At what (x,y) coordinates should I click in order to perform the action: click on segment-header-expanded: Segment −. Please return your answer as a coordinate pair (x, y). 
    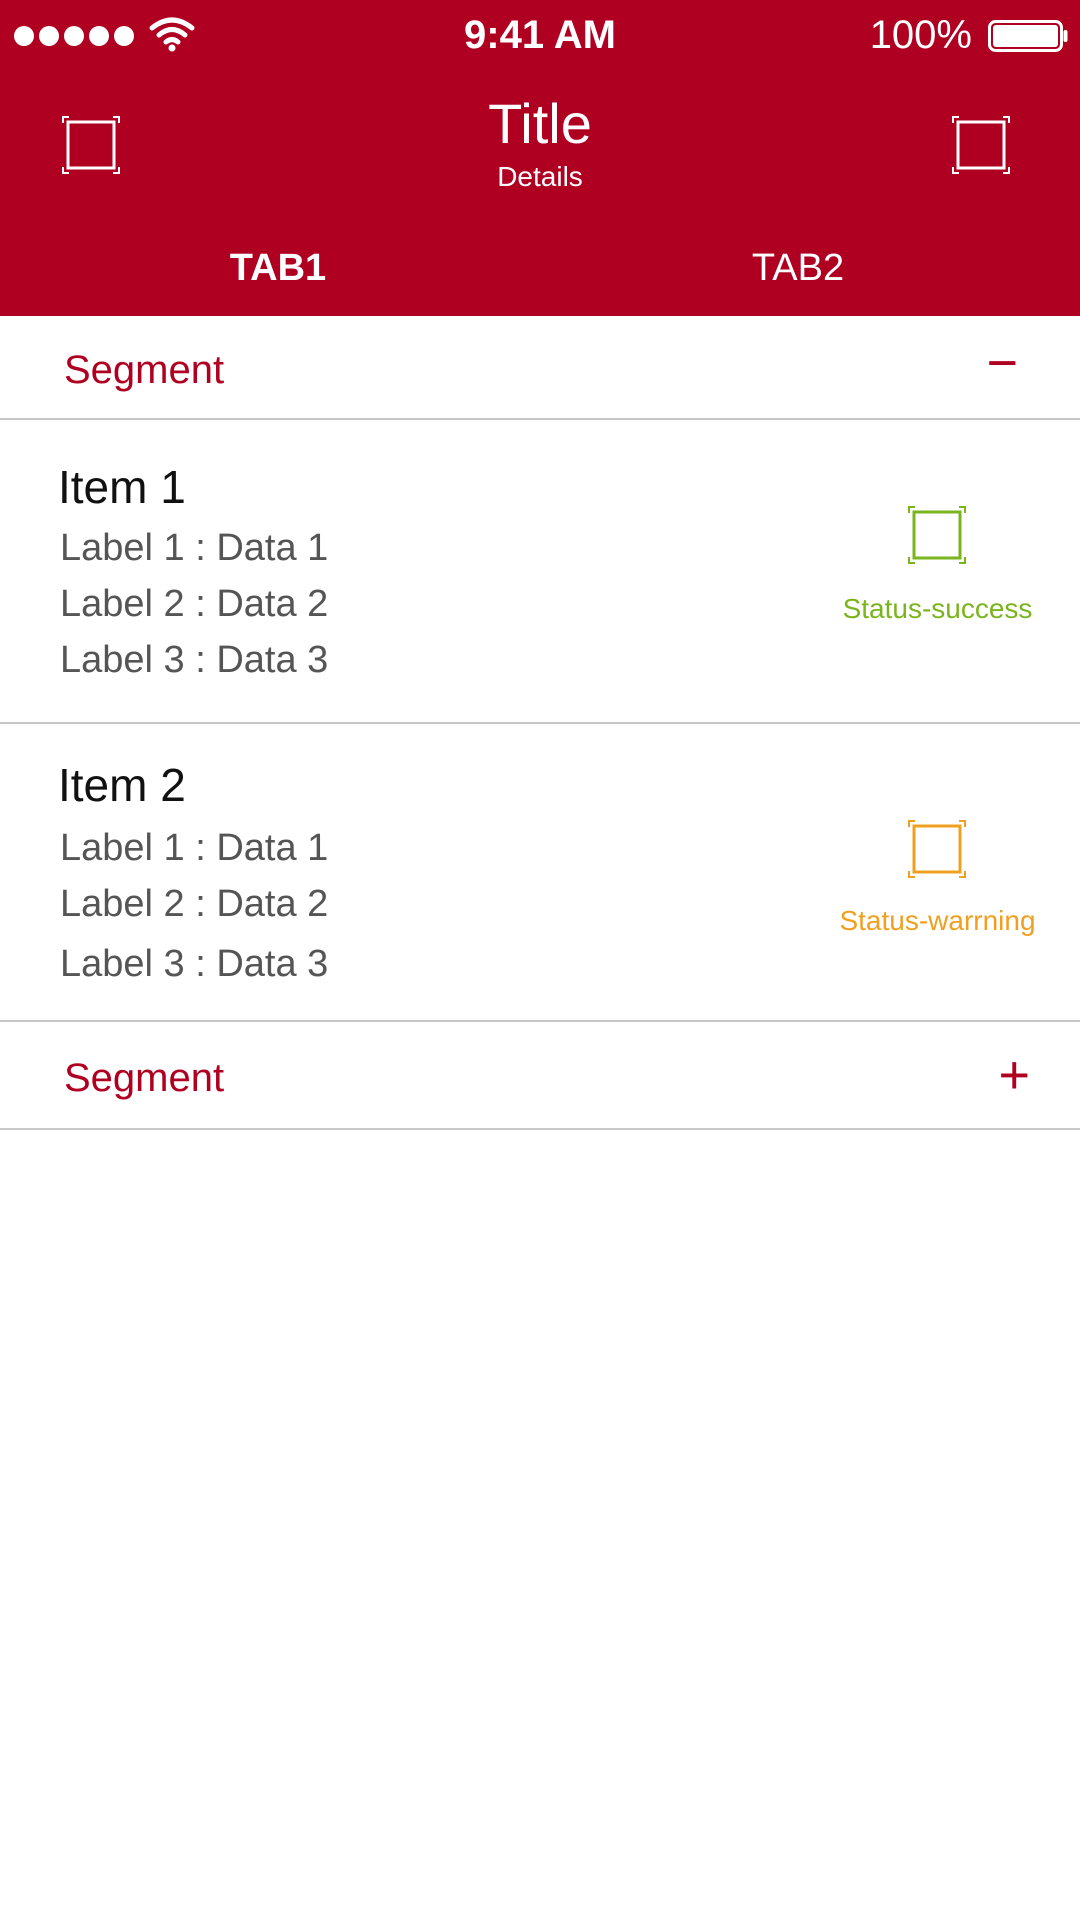
    Looking at the image, I should click on (540, 368).